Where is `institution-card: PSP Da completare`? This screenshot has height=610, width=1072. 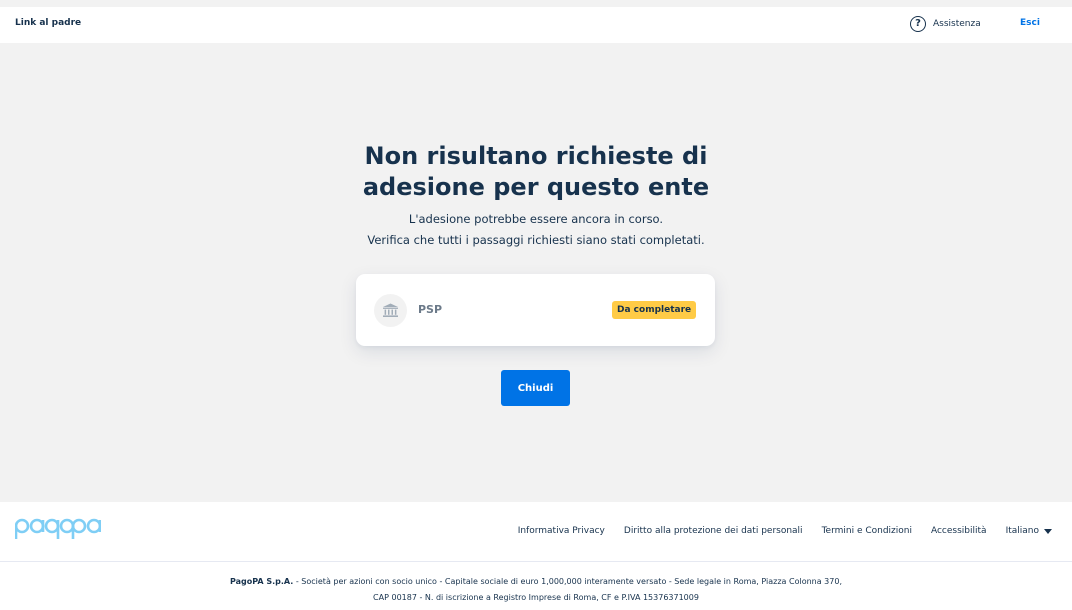 institution-card: PSP Da completare is located at coordinates (535, 310).